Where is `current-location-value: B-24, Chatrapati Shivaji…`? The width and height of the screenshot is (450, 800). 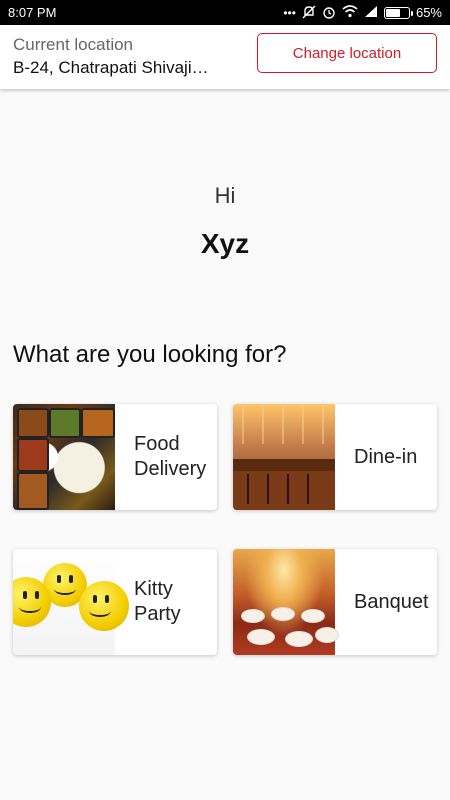
current-location-value: B-24, Chatrapati Shivaji… is located at coordinates (125, 68).